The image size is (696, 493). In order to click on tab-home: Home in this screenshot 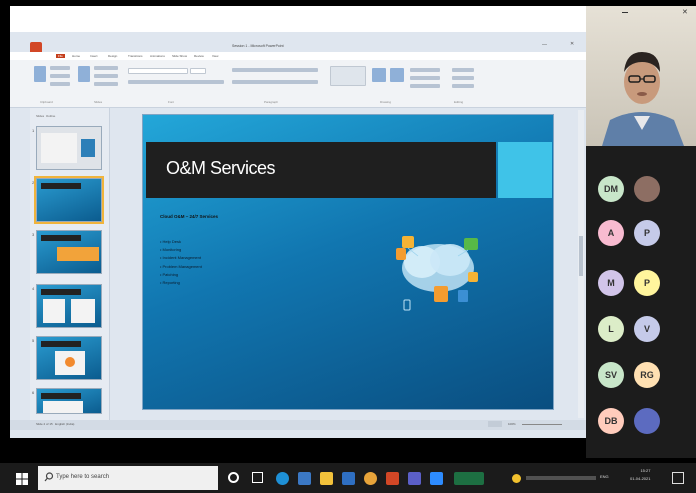, I will do `click(76, 56)`.